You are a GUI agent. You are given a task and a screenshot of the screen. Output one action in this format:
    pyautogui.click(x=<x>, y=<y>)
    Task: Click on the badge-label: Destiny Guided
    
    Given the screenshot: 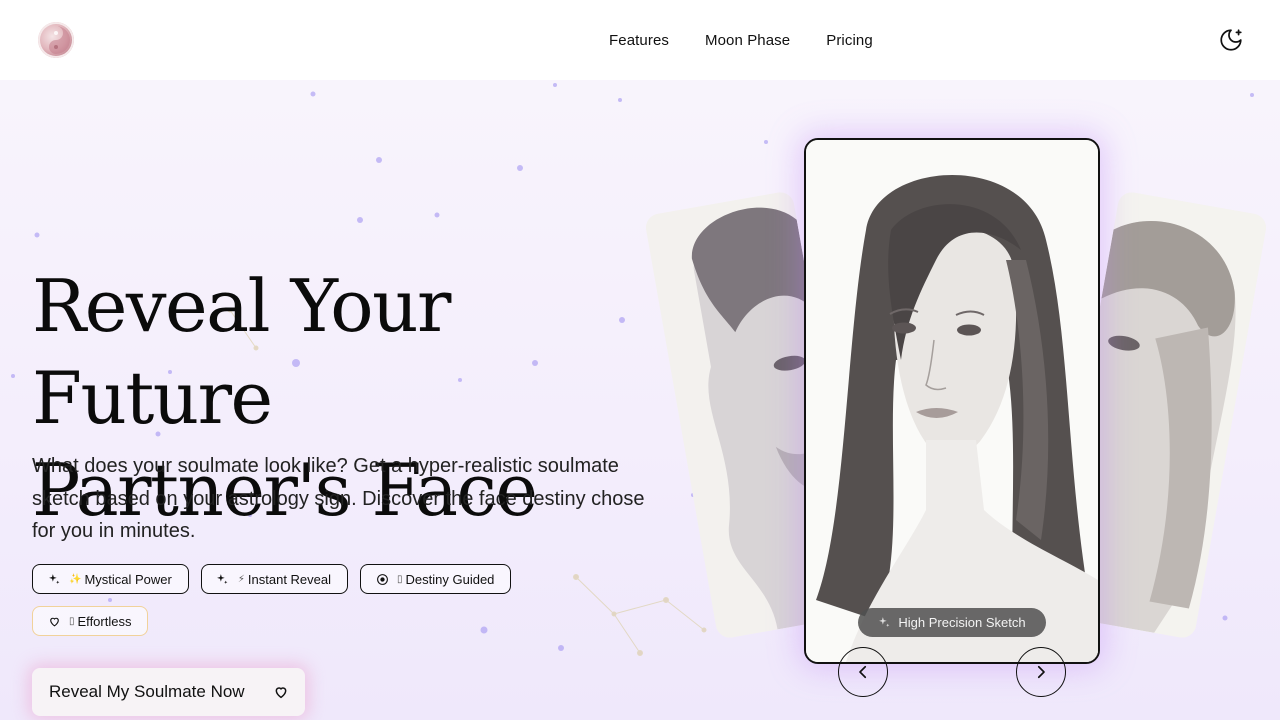 What is the action you would take?
    pyautogui.click(x=450, y=579)
    